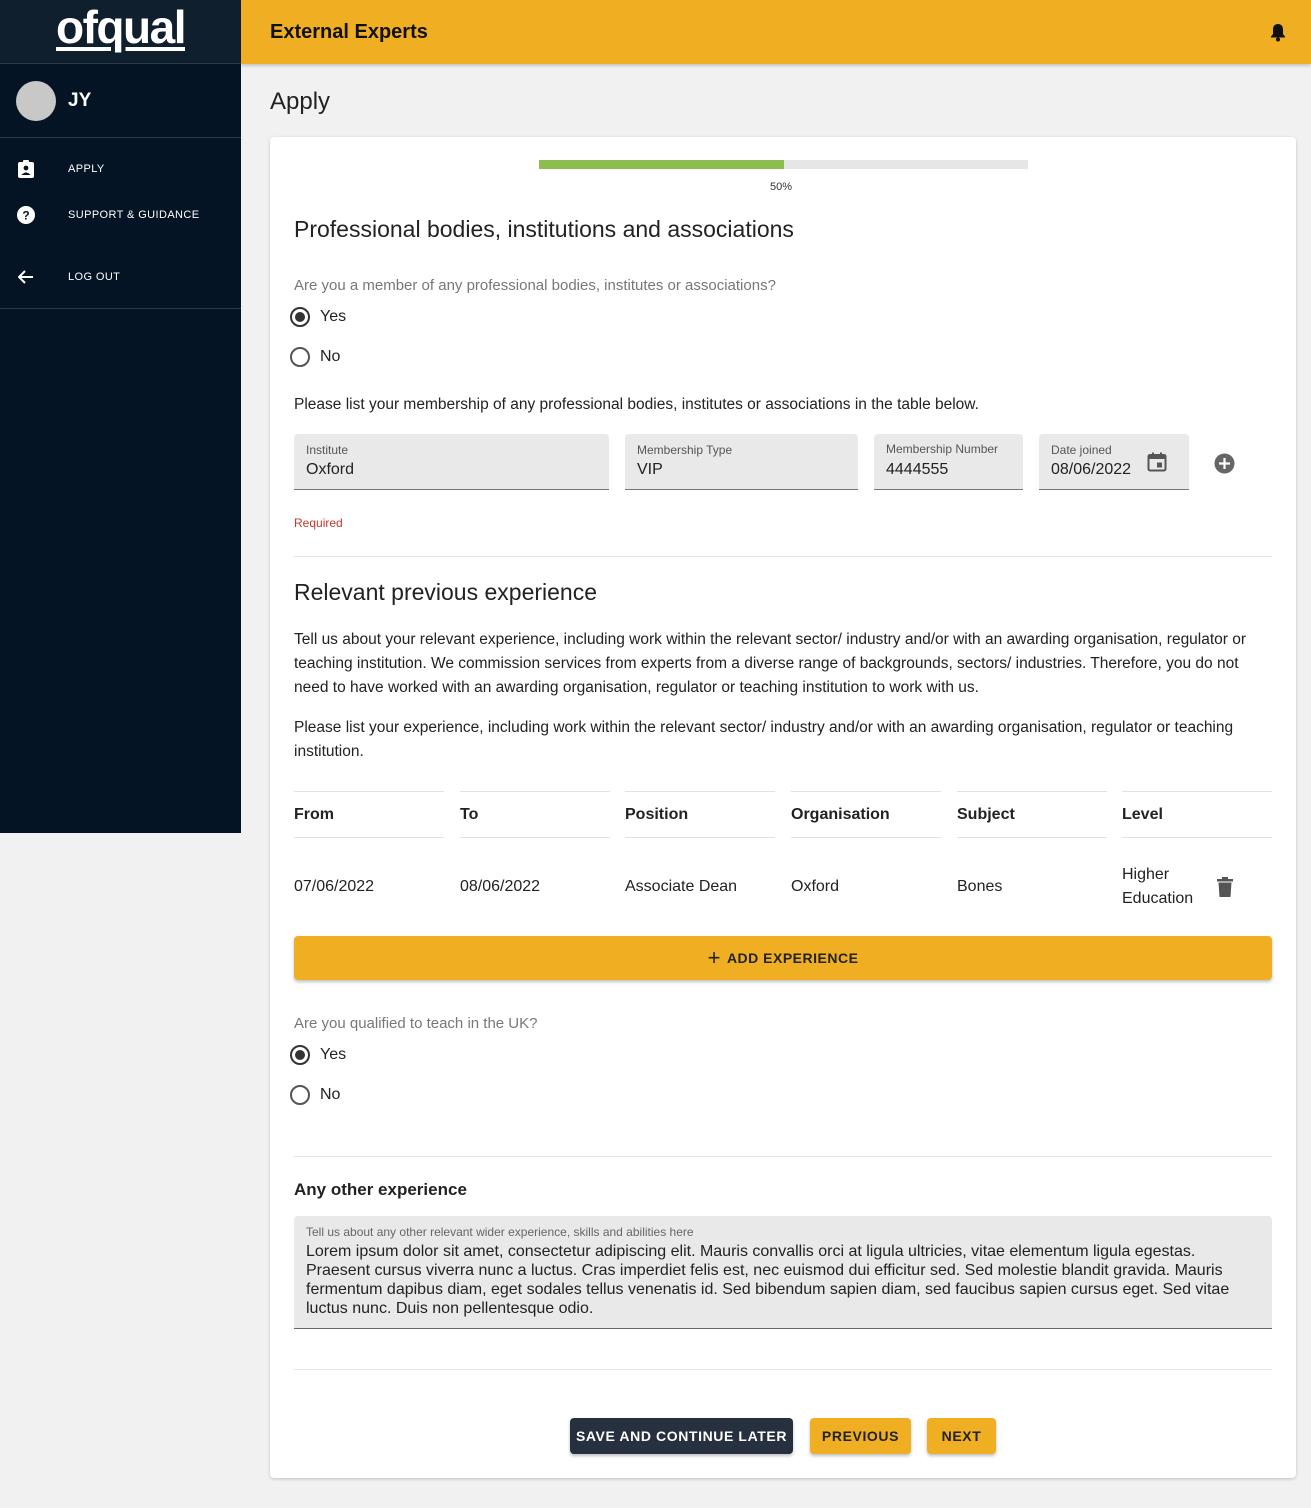 The width and height of the screenshot is (1311, 1508). I want to click on column-header-position: Position, so click(700, 814).